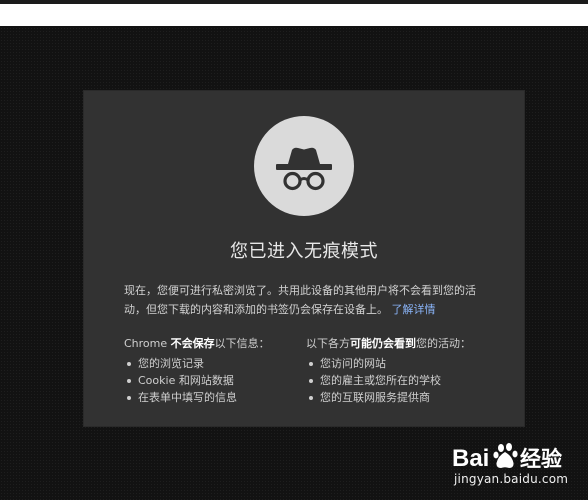  Describe the element at coordinates (470, 458) in the screenshot. I see `svg-text: Bai` at that location.